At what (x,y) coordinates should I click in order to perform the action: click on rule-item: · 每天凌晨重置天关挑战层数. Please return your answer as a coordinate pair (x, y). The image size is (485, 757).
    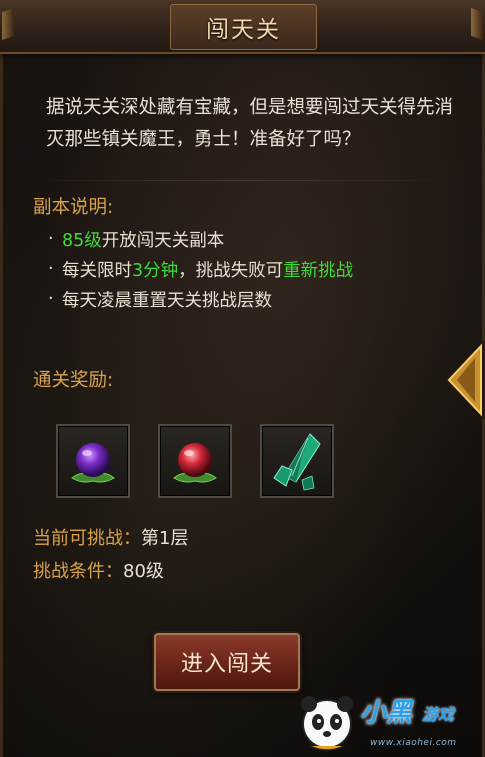
    Looking at the image, I should click on (248, 299).